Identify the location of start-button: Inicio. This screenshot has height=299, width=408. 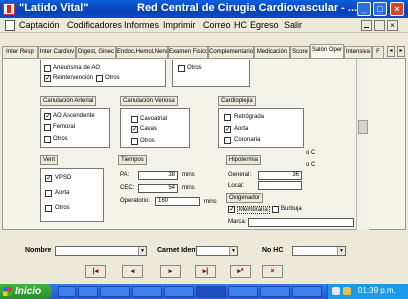
(26, 291).